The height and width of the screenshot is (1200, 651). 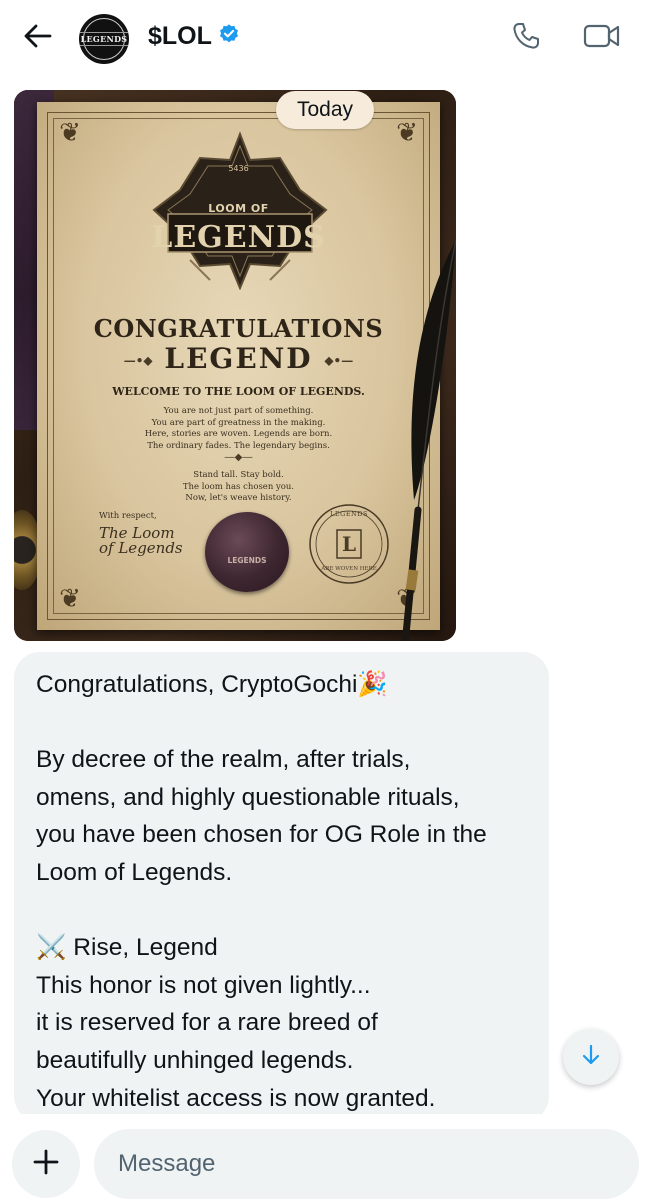 I want to click on conversation-title-group: $LOL, so click(x=194, y=36).